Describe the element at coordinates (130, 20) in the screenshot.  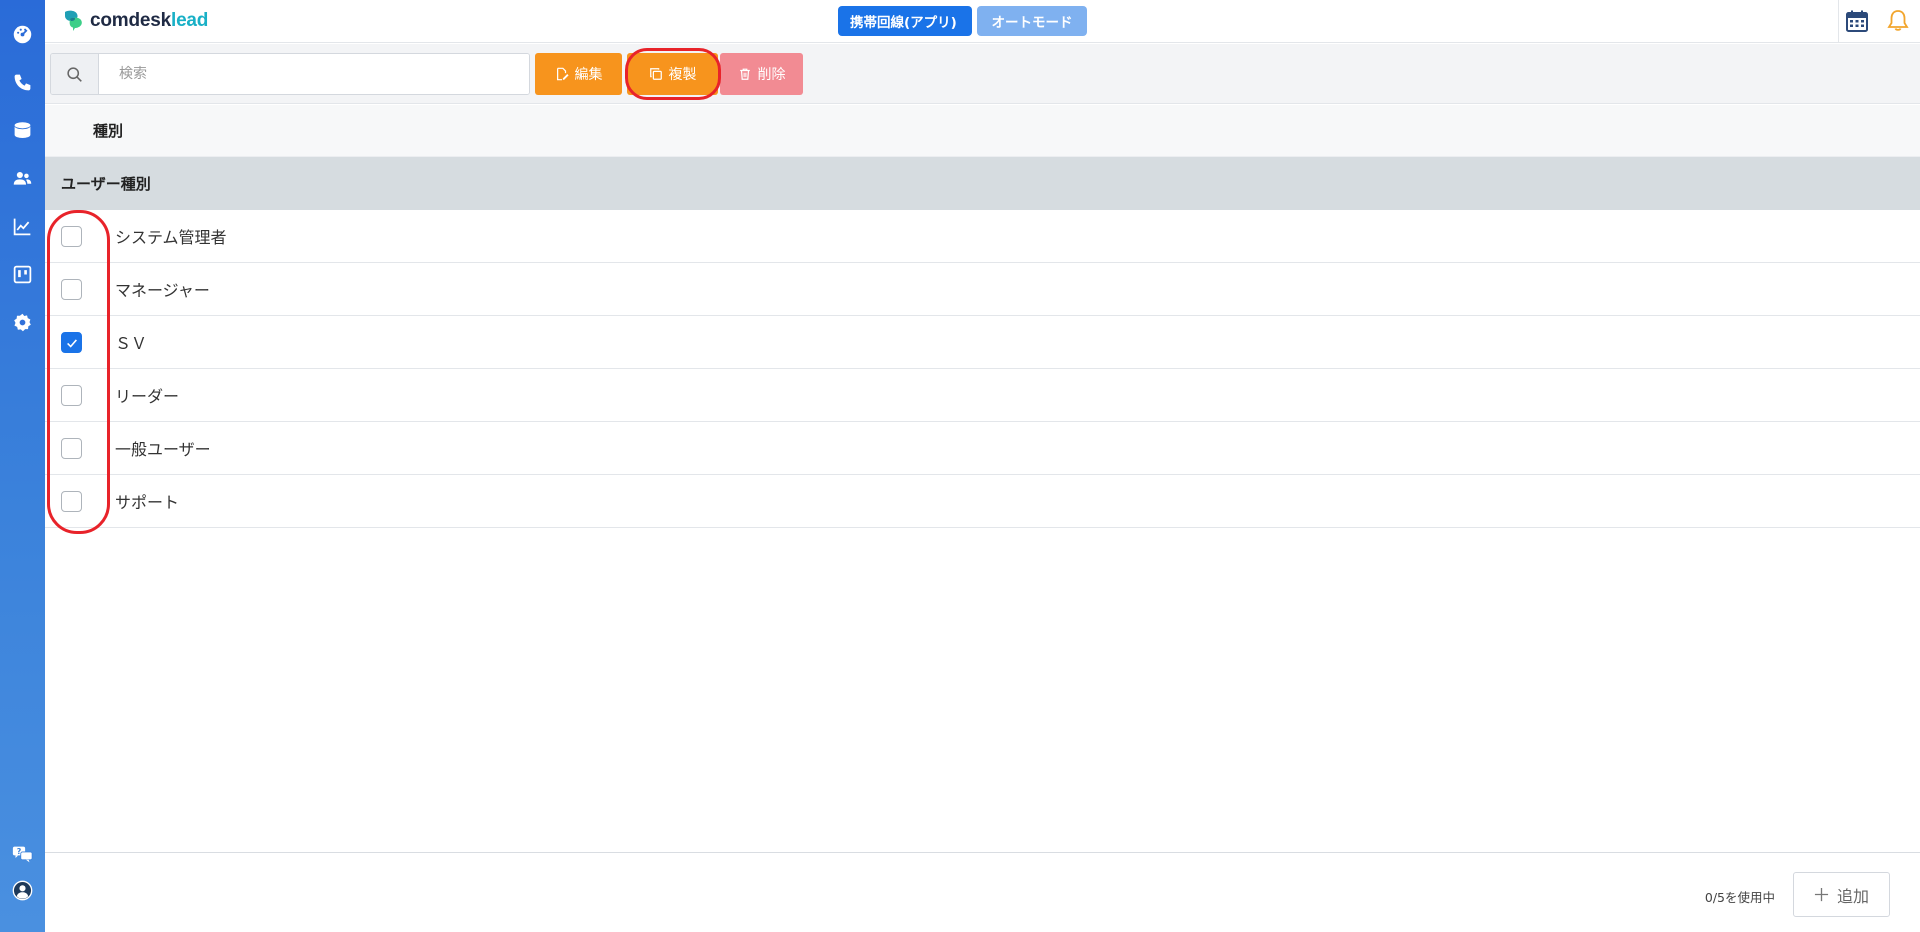
I see `logo-prefix: comdesk` at that location.